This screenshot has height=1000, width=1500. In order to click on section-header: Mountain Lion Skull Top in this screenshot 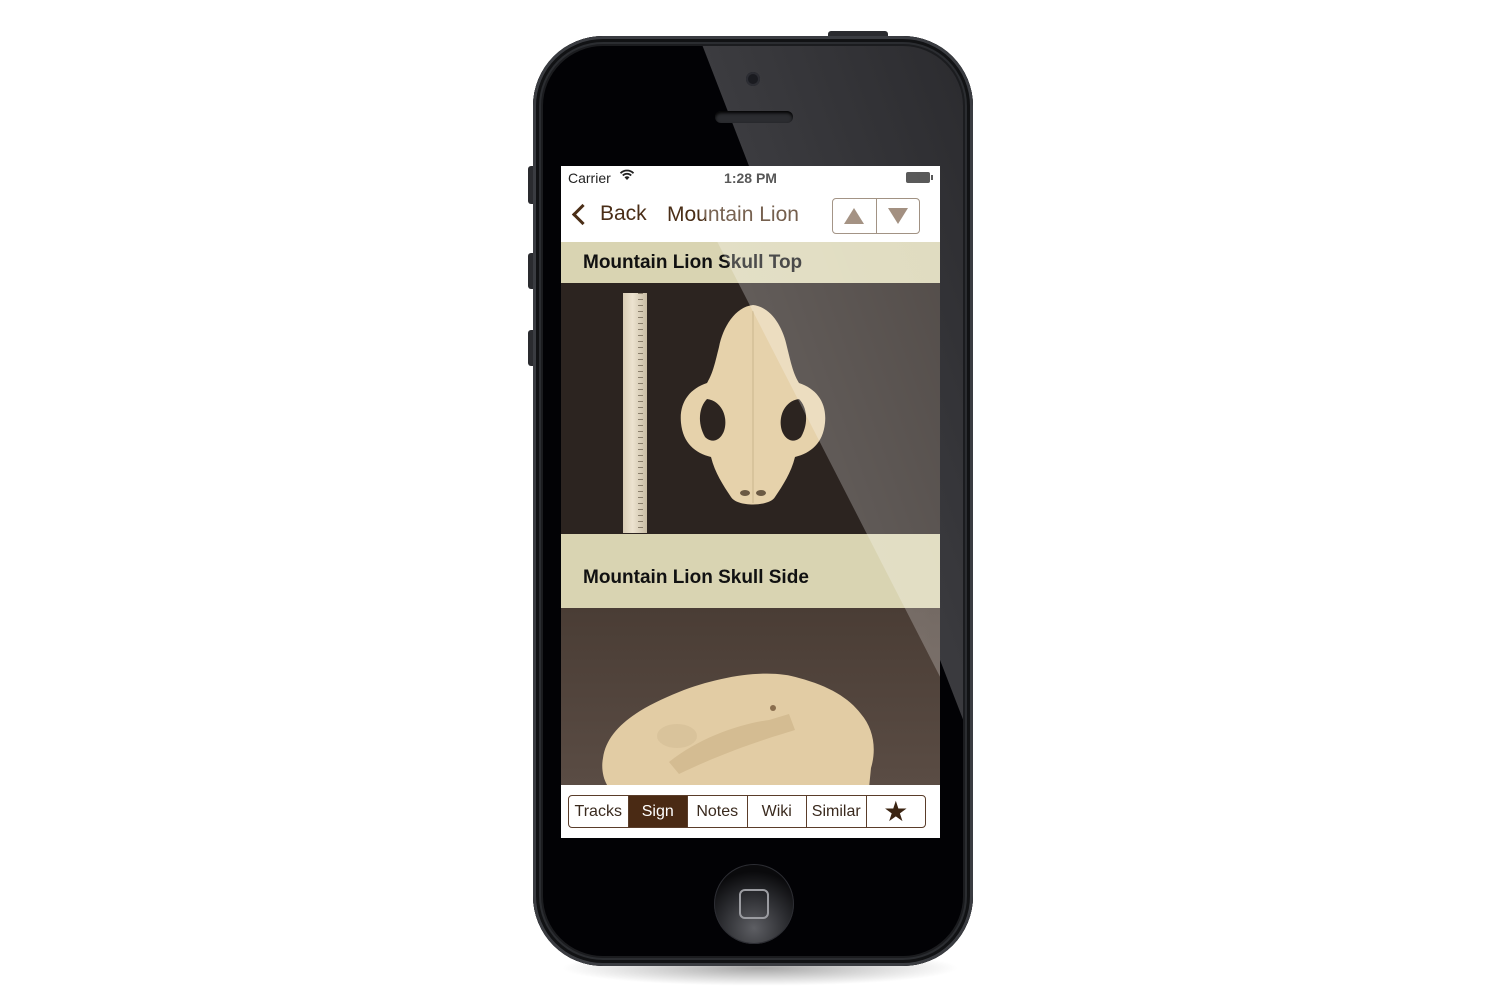, I will do `click(750, 262)`.